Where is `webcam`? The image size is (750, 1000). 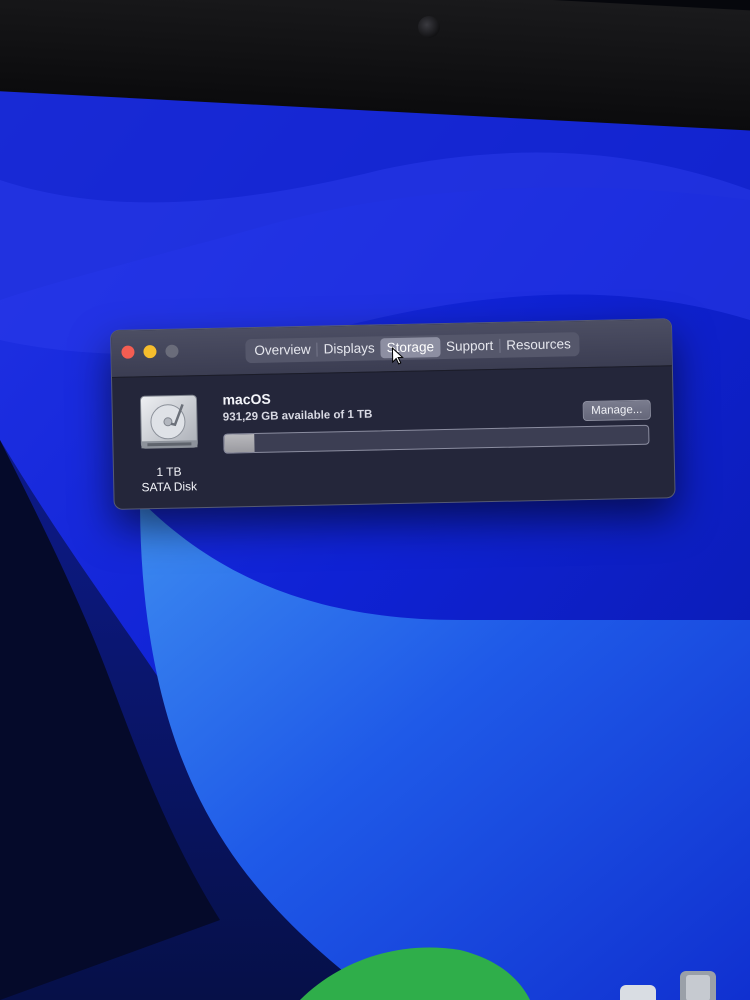
webcam is located at coordinates (429, 27).